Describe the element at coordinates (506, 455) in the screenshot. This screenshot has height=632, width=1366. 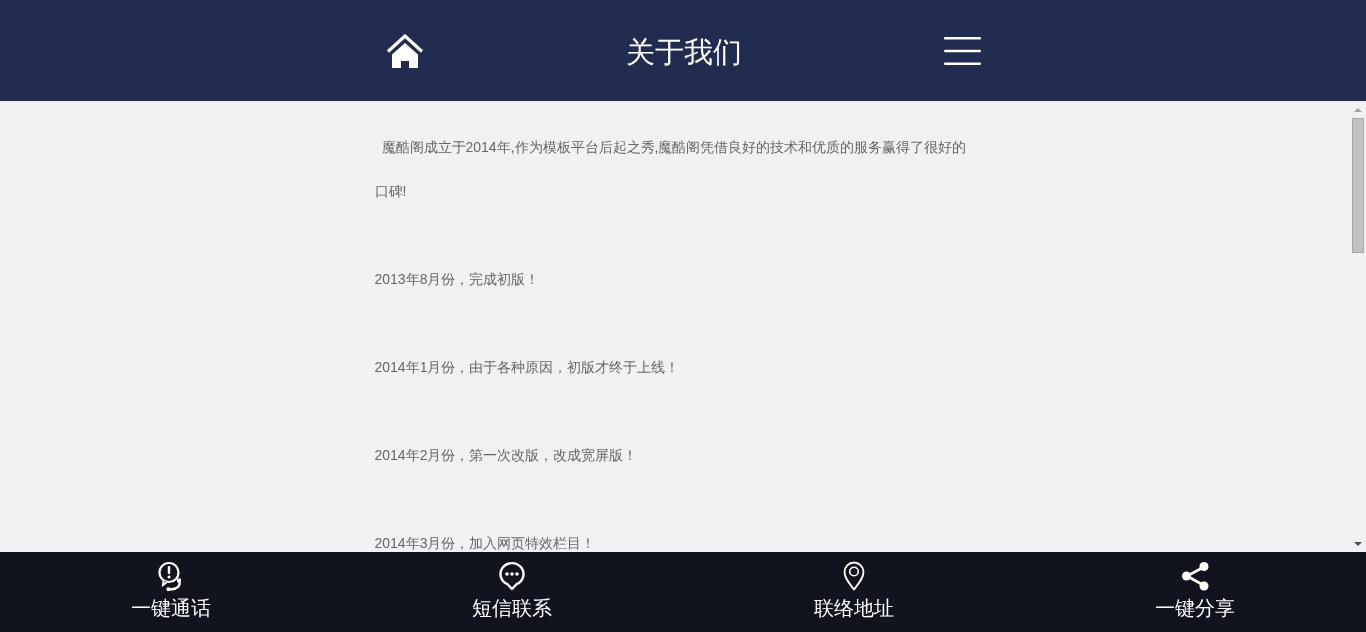
I see `paragraph-text: 2014年2月份，第一次改版，改成宽屏版！` at that location.